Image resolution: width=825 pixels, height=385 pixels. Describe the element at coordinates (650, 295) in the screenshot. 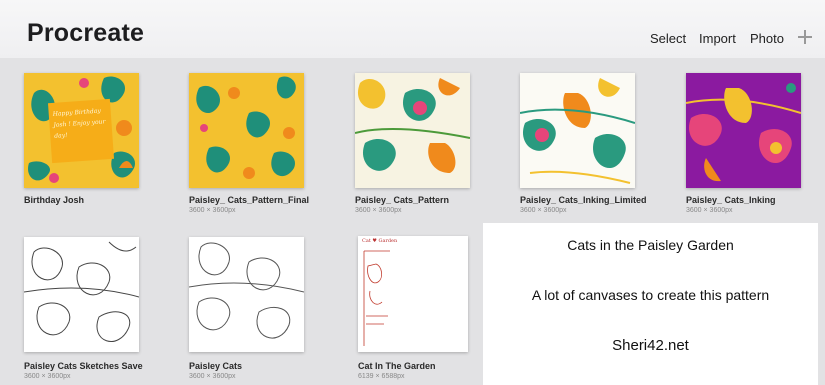

I see `overlay-subtitle: A lot of canvases to create this pattern` at that location.